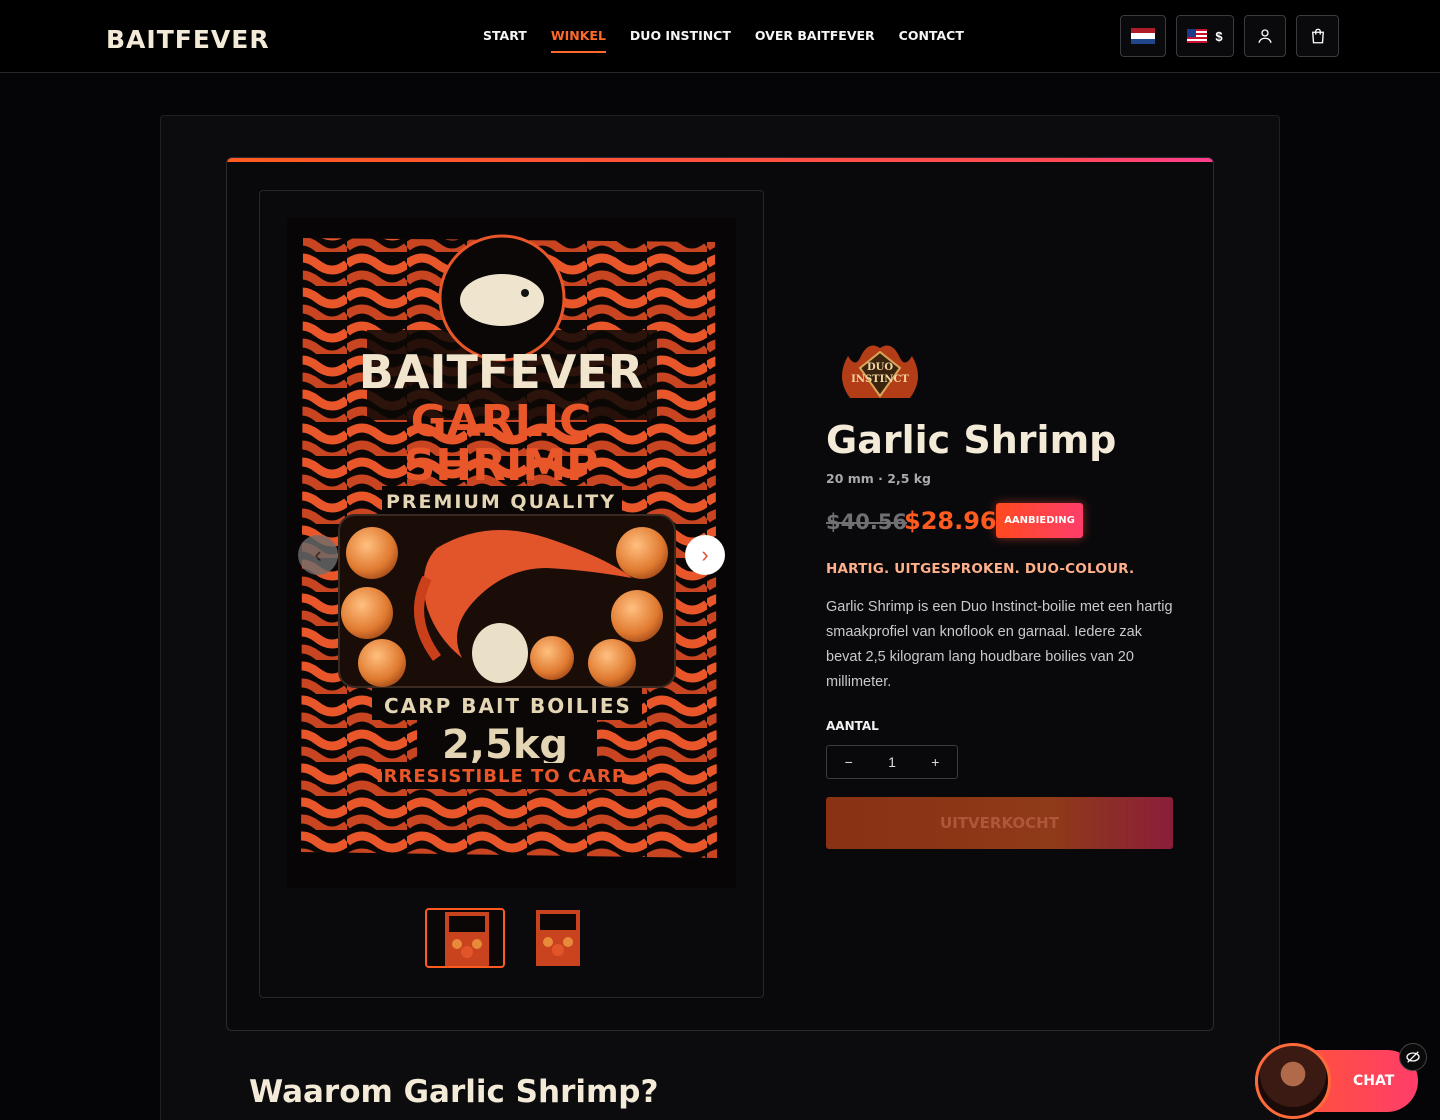  I want to click on pack-brand-text: BAITFEVER, so click(501, 372).